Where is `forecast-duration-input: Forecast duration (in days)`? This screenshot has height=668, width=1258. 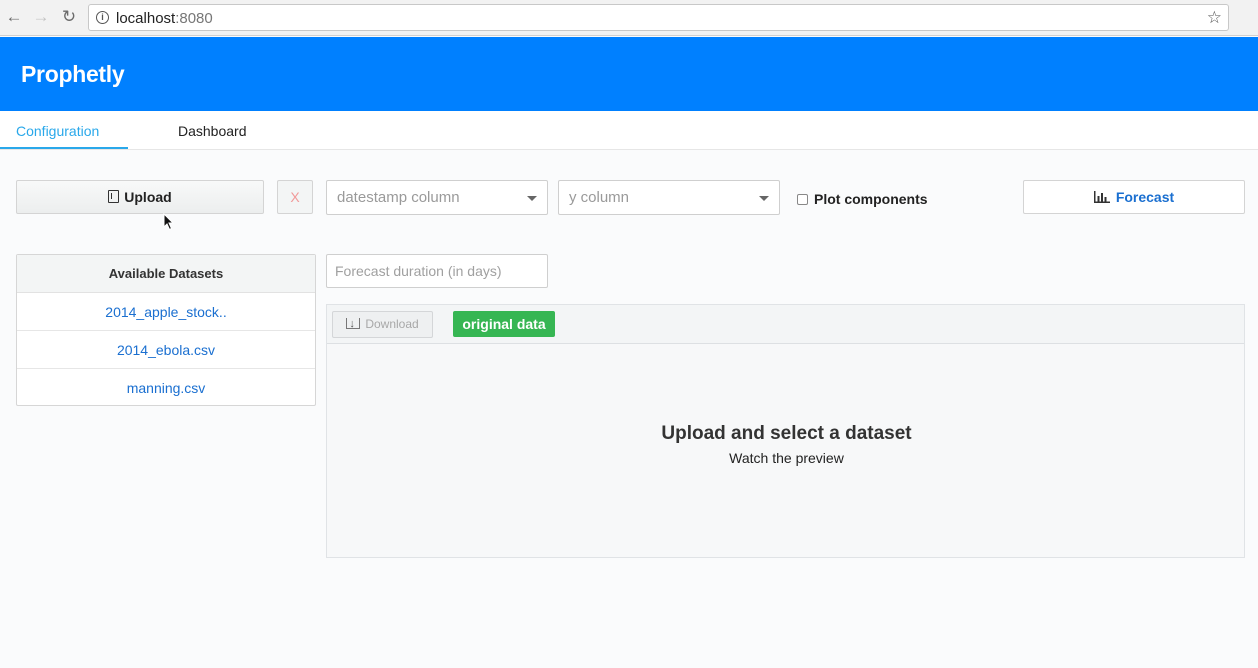 forecast-duration-input: Forecast duration (in days) is located at coordinates (437, 271).